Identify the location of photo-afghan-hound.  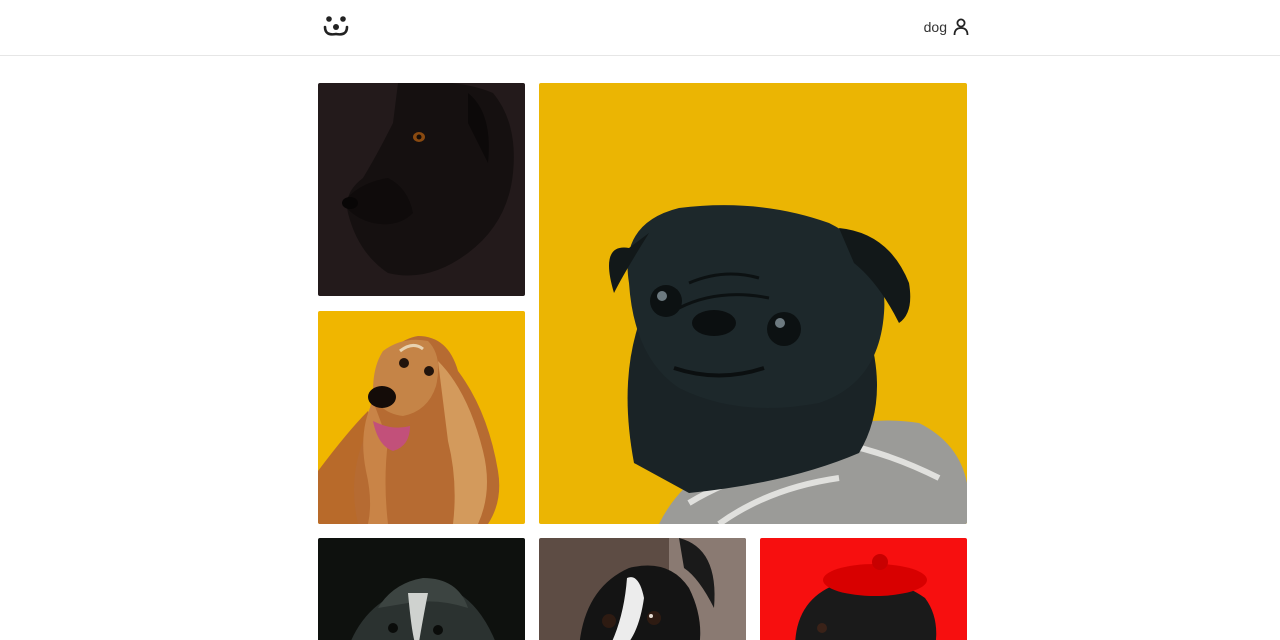
(421, 417).